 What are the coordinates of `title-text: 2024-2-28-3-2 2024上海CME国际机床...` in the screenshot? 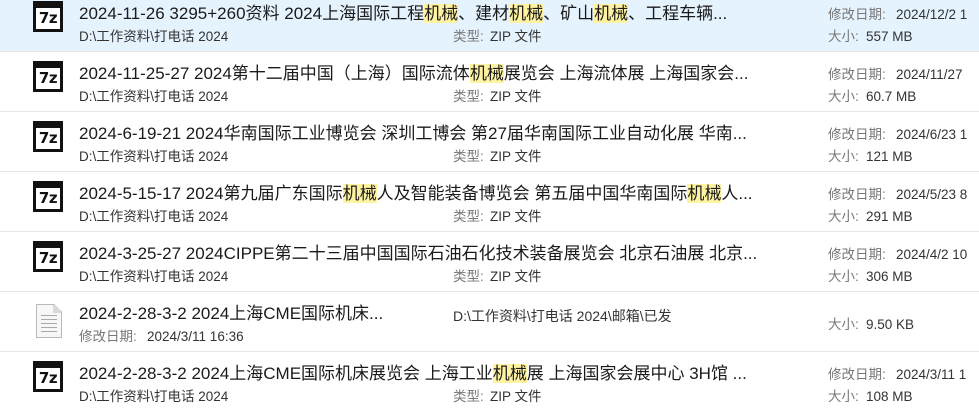 It's located at (231, 313).